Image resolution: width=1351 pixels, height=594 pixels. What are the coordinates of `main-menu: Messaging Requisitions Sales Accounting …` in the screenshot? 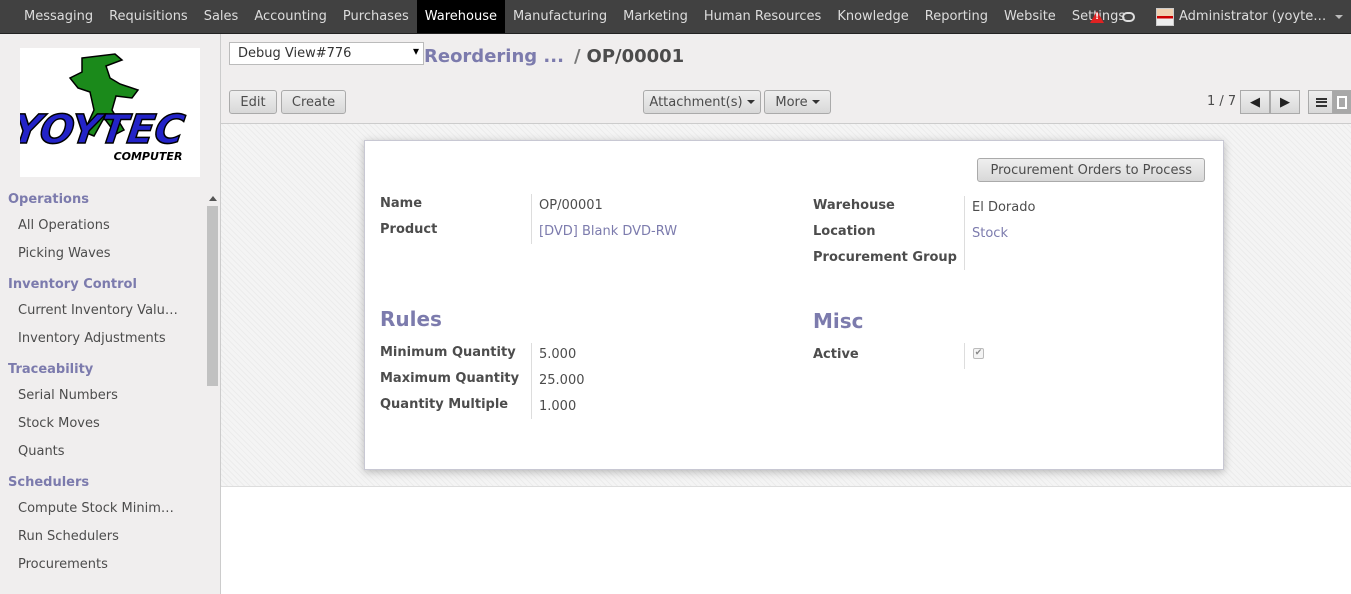 It's located at (566, 16).